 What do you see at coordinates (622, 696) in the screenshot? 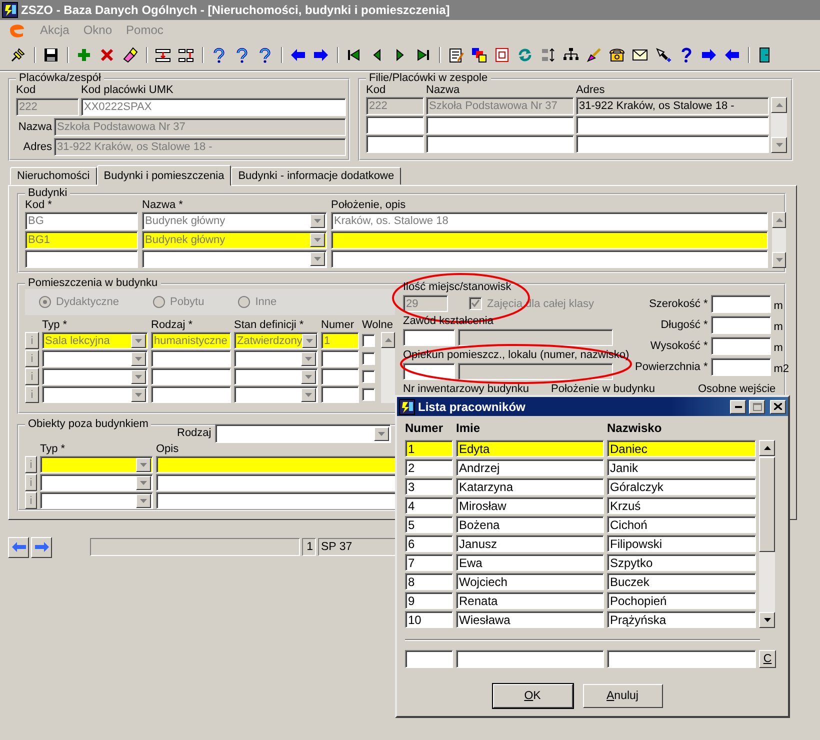
I see `cancel-button: Anuluj` at bounding box center [622, 696].